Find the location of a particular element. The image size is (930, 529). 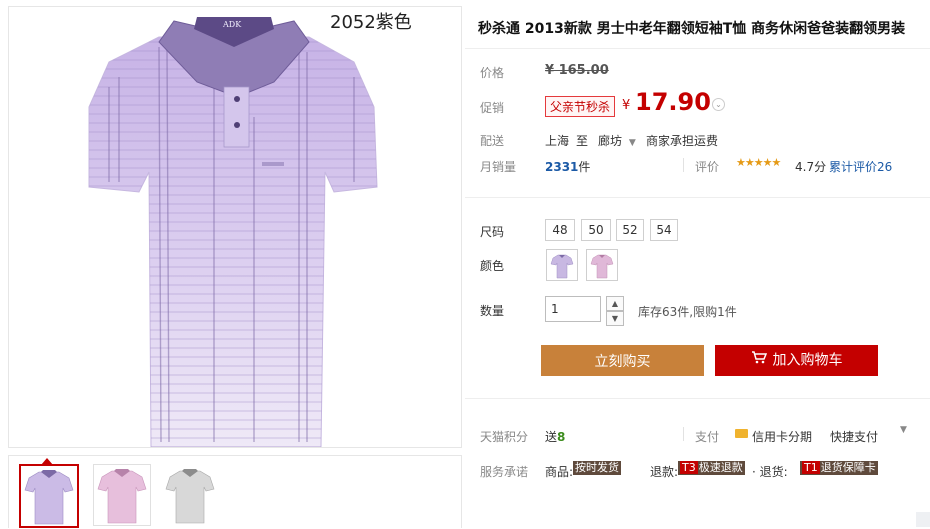

product-title: 秒杀通 2013新款 男士中老年翻领短袖T恤 商务休闲爸爸装翻领男装 is located at coordinates (692, 29).